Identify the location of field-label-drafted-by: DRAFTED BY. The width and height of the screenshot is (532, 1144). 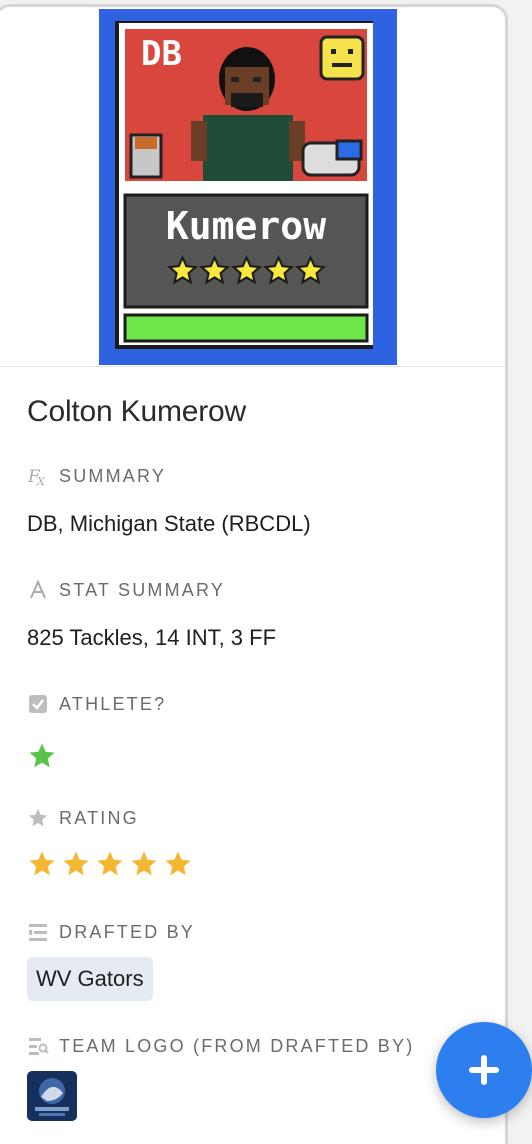
(111, 932).